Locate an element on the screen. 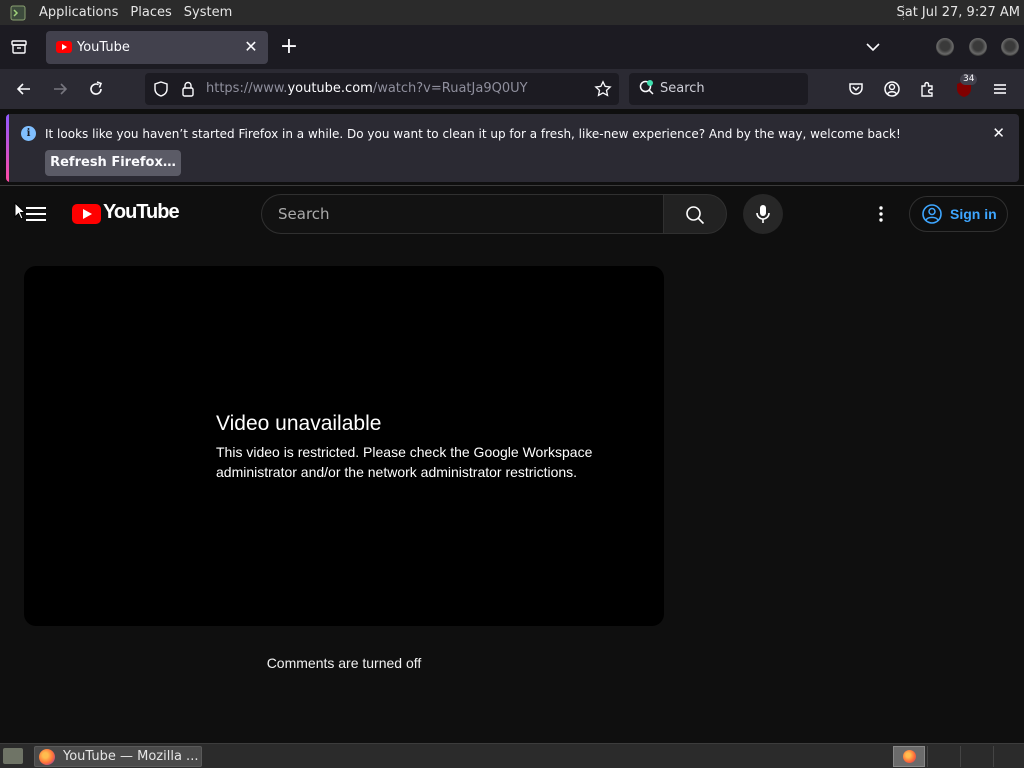  youtube-search-input: Search is located at coordinates (462, 214).